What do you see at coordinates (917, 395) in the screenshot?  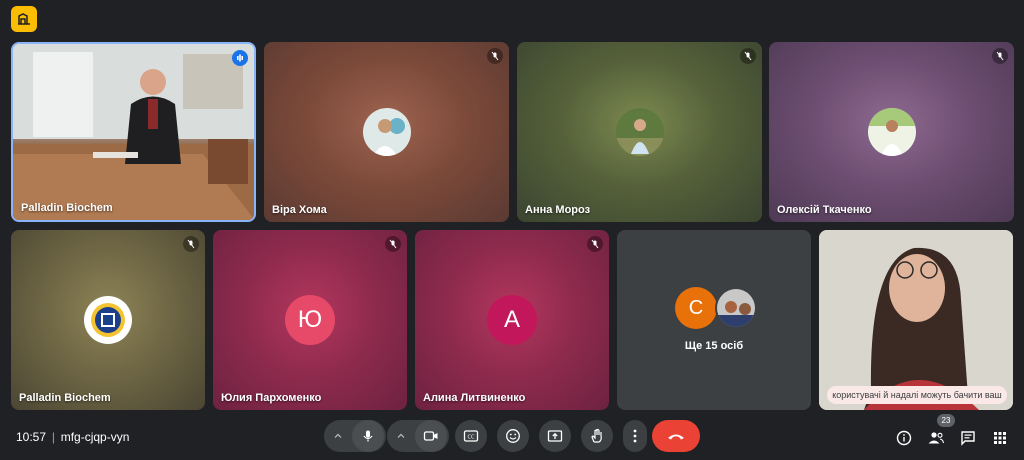 I see `caption-toast: користувачі й надалі можуть бачити ваш` at bounding box center [917, 395].